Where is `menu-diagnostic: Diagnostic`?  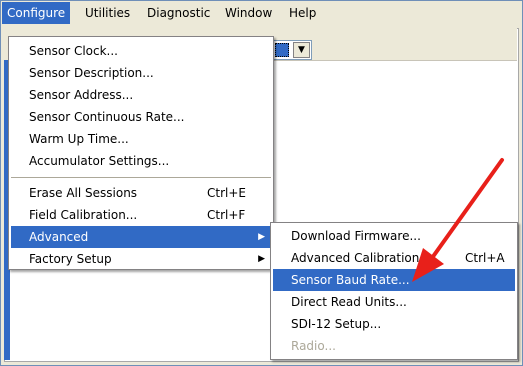
menu-diagnostic: Diagnostic is located at coordinates (178, 13).